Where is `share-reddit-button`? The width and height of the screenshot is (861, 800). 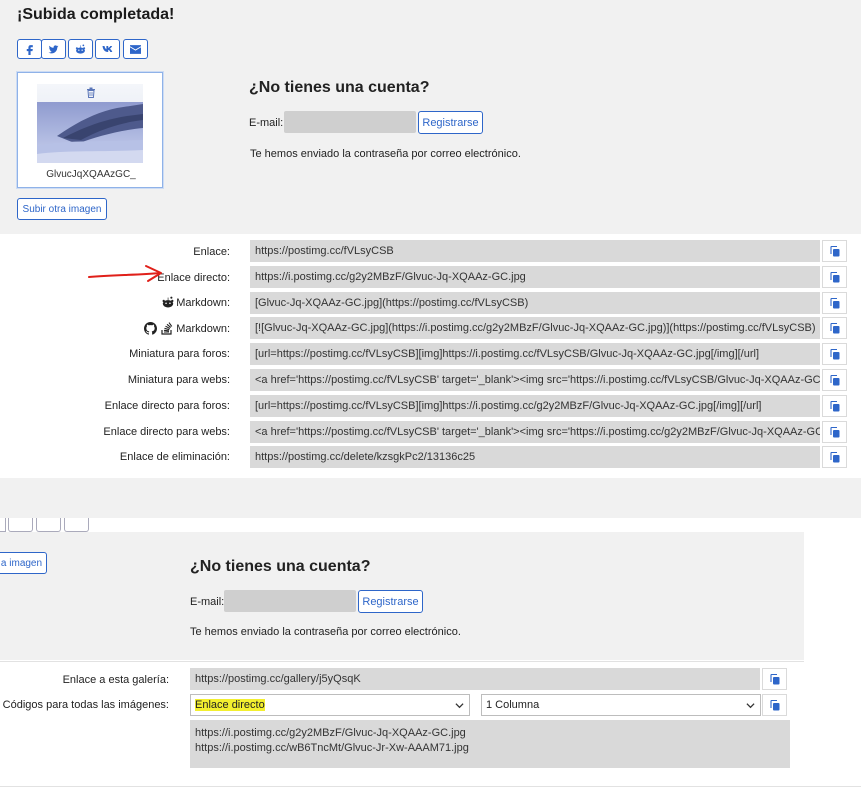 share-reddit-button is located at coordinates (80, 49).